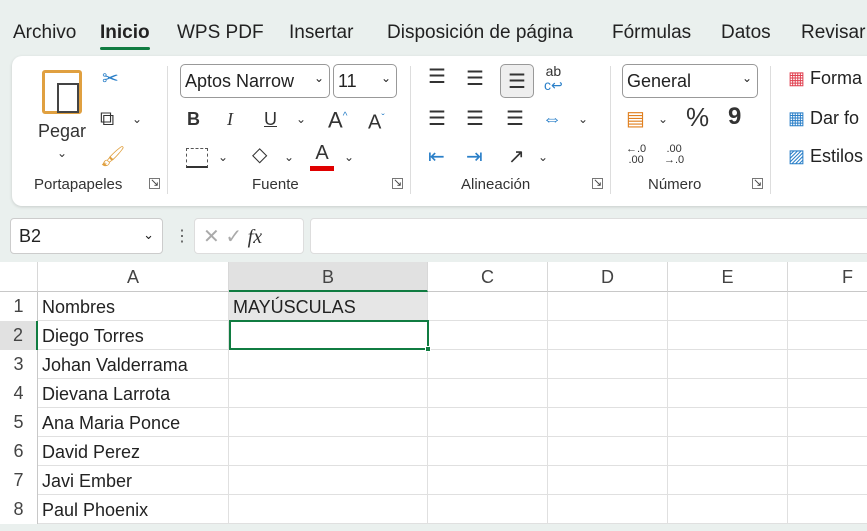 The width and height of the screenshot is (867, 531). I want to click on column-header-f: F, so click(827, 277).